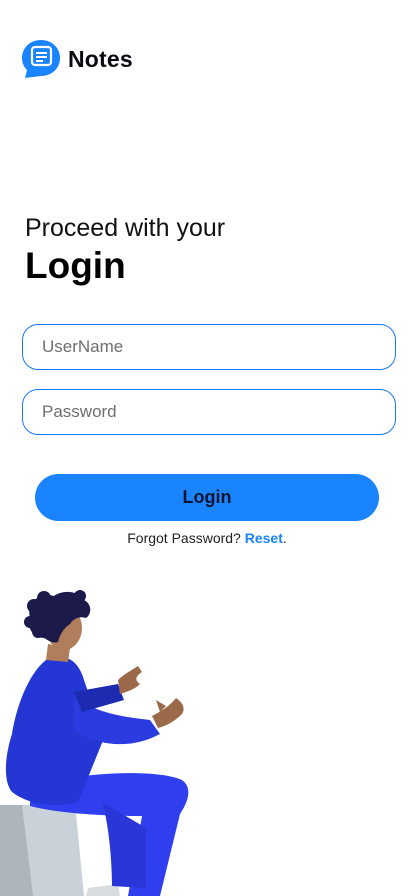  I want to click on chat-note-icon, so click(41, 59).